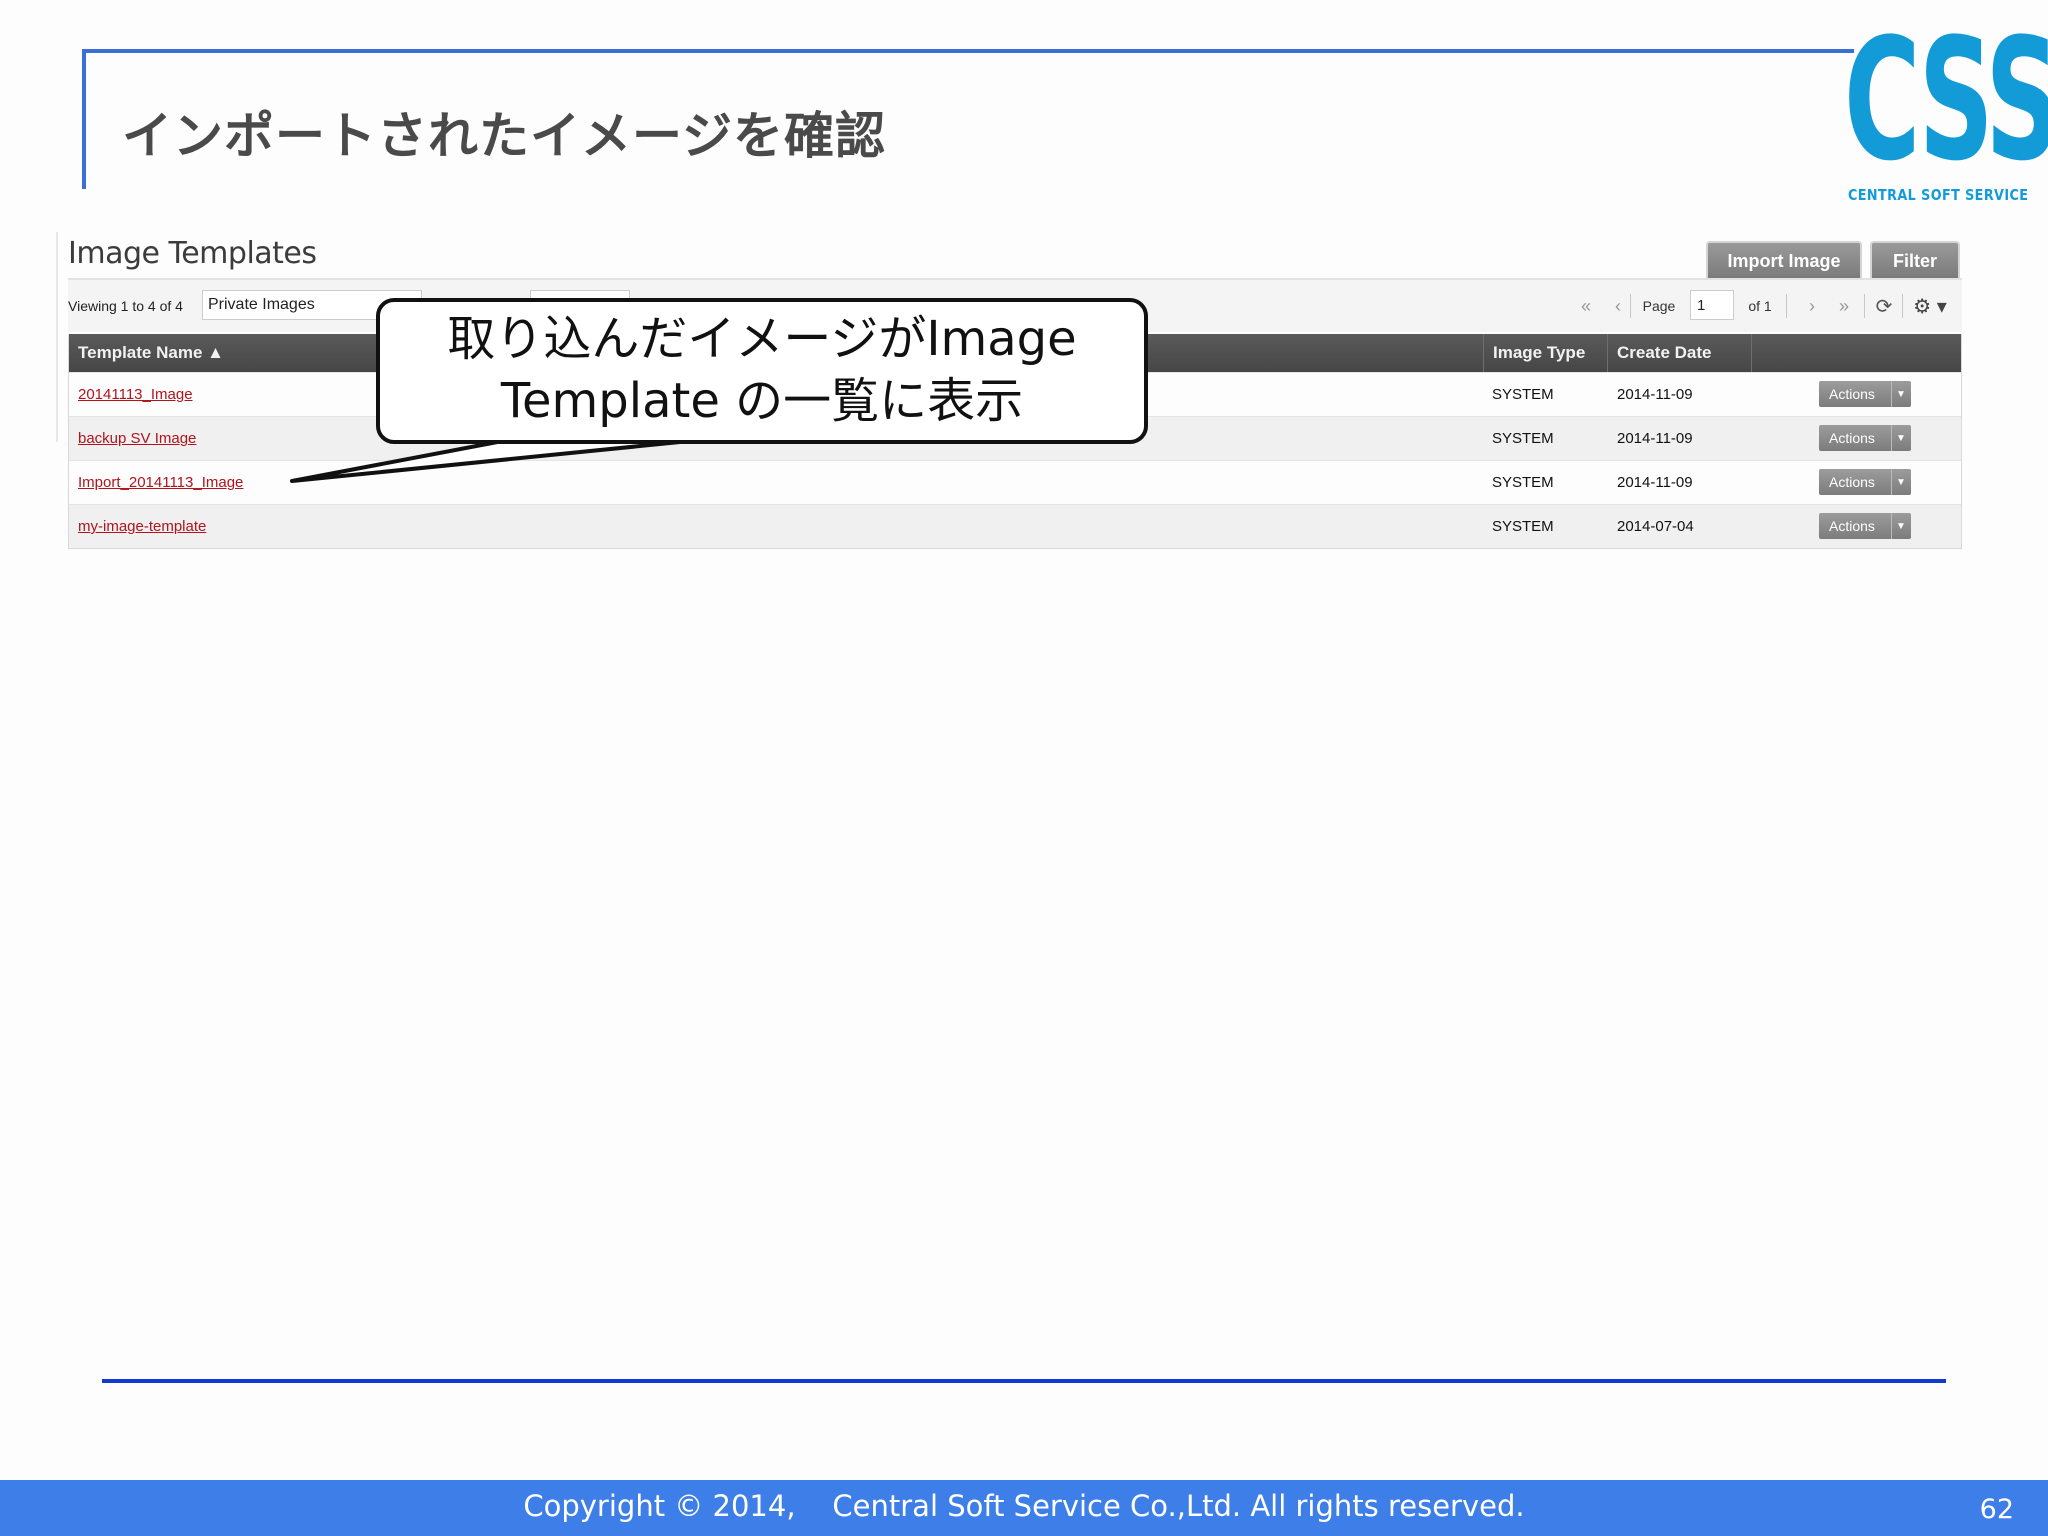  Describe the element at coordinates (496, 460) in the screenshot. I see `callout-pointer` at that location.